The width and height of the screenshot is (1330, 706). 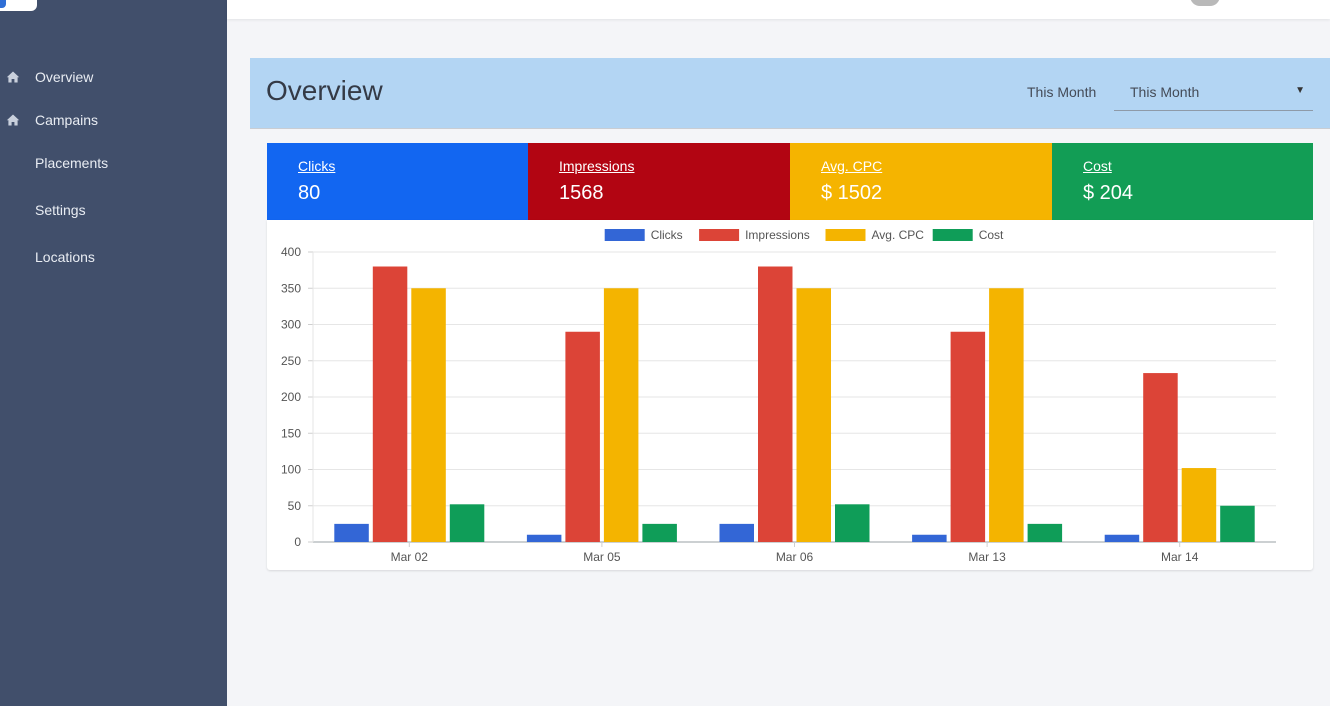 What do you see at coordinates (113, 257) in the screenshot?
I see `sidebar-item-locations: Locations` at bounding box center [113, 257].